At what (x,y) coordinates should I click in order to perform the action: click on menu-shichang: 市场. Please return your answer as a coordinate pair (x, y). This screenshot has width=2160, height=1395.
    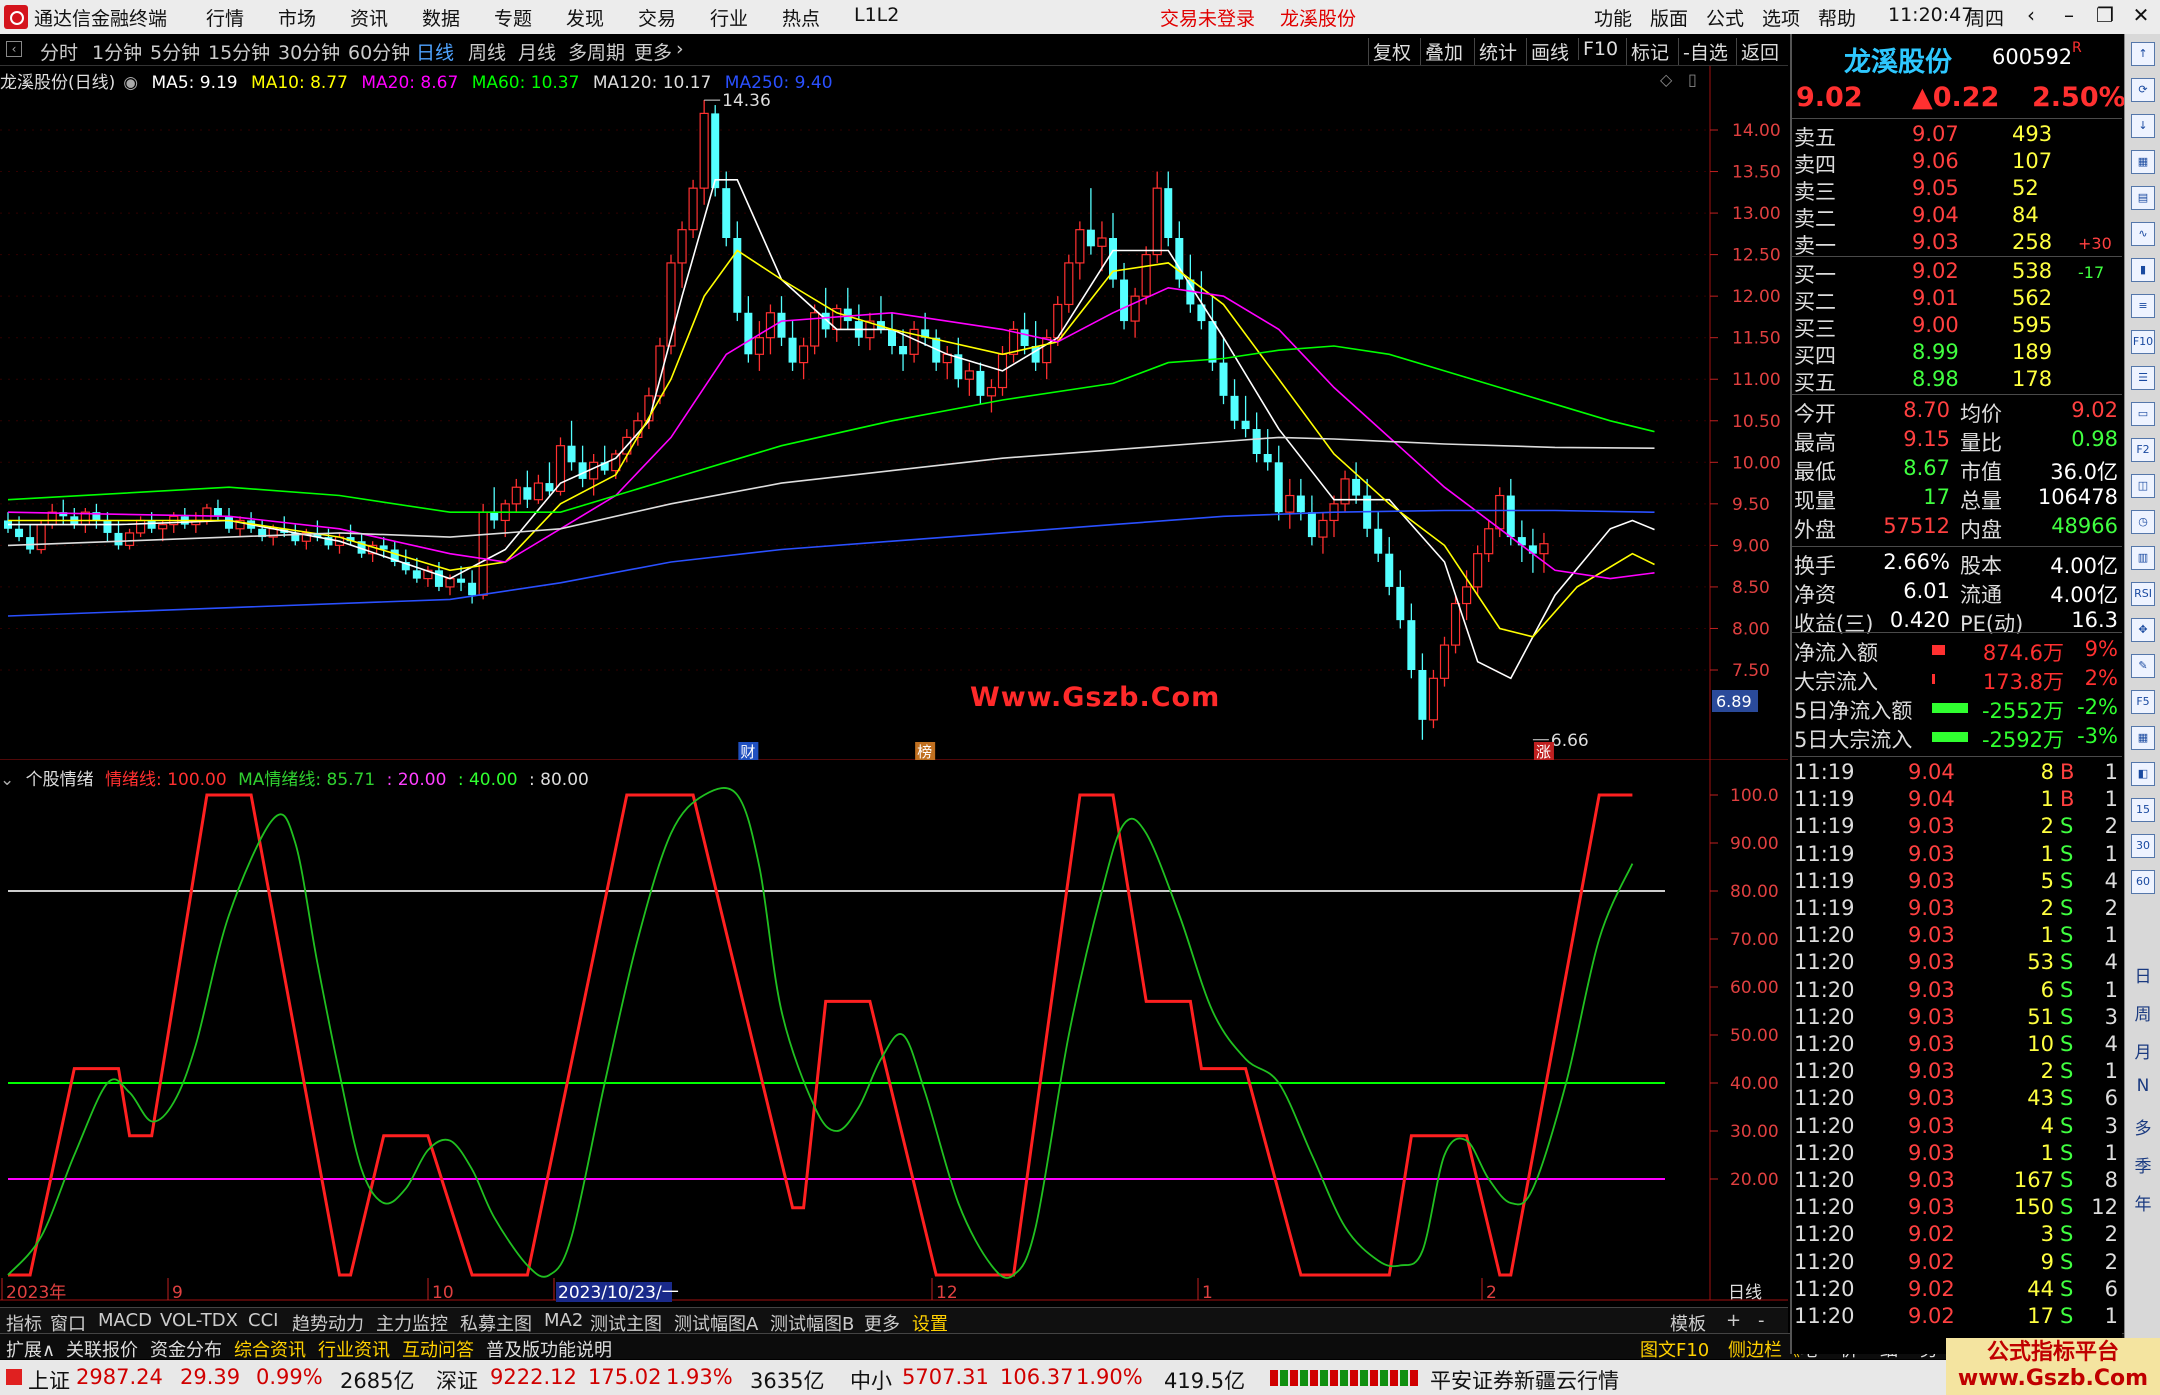
    Looking at the image, I should click on (297, 17).